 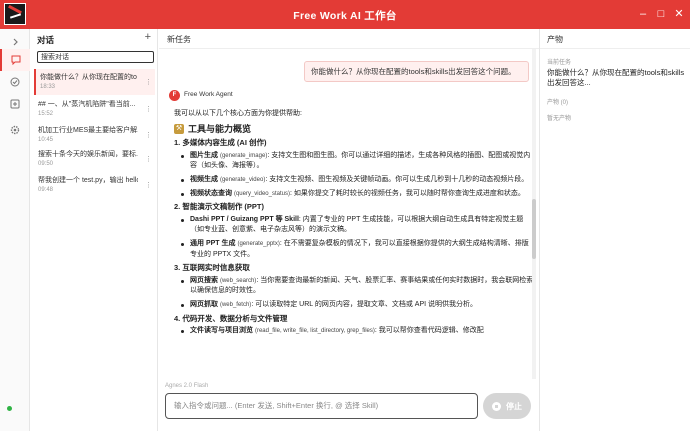 What do you see at coordinates (219, 207) in the screenshot?
I see `subsection-heading: 2. 智能演示文稿制作 (PPT)` at bounding box center [219, 207].